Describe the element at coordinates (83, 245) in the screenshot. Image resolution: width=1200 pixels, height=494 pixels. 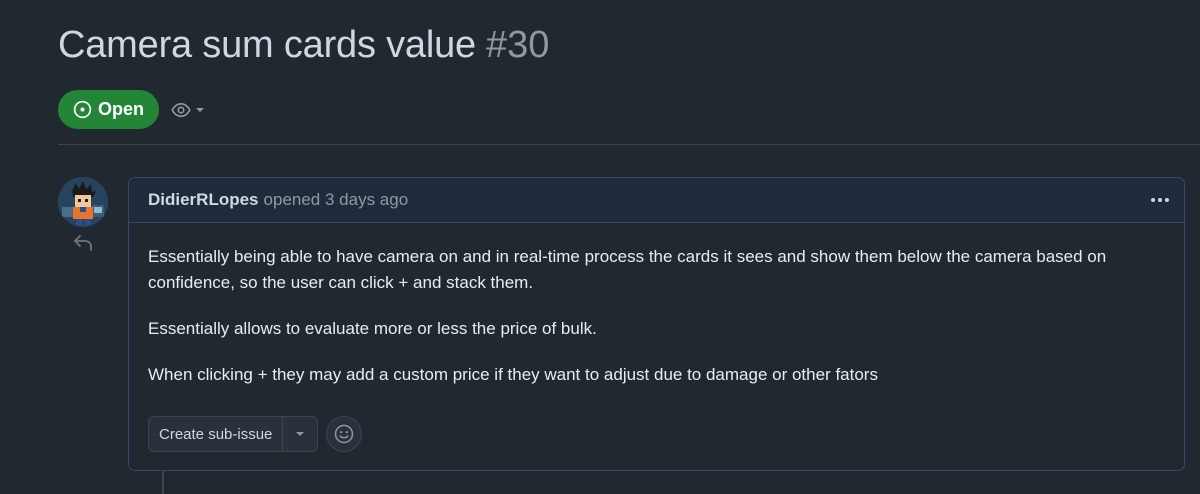
I see `reply-icon` at that location.